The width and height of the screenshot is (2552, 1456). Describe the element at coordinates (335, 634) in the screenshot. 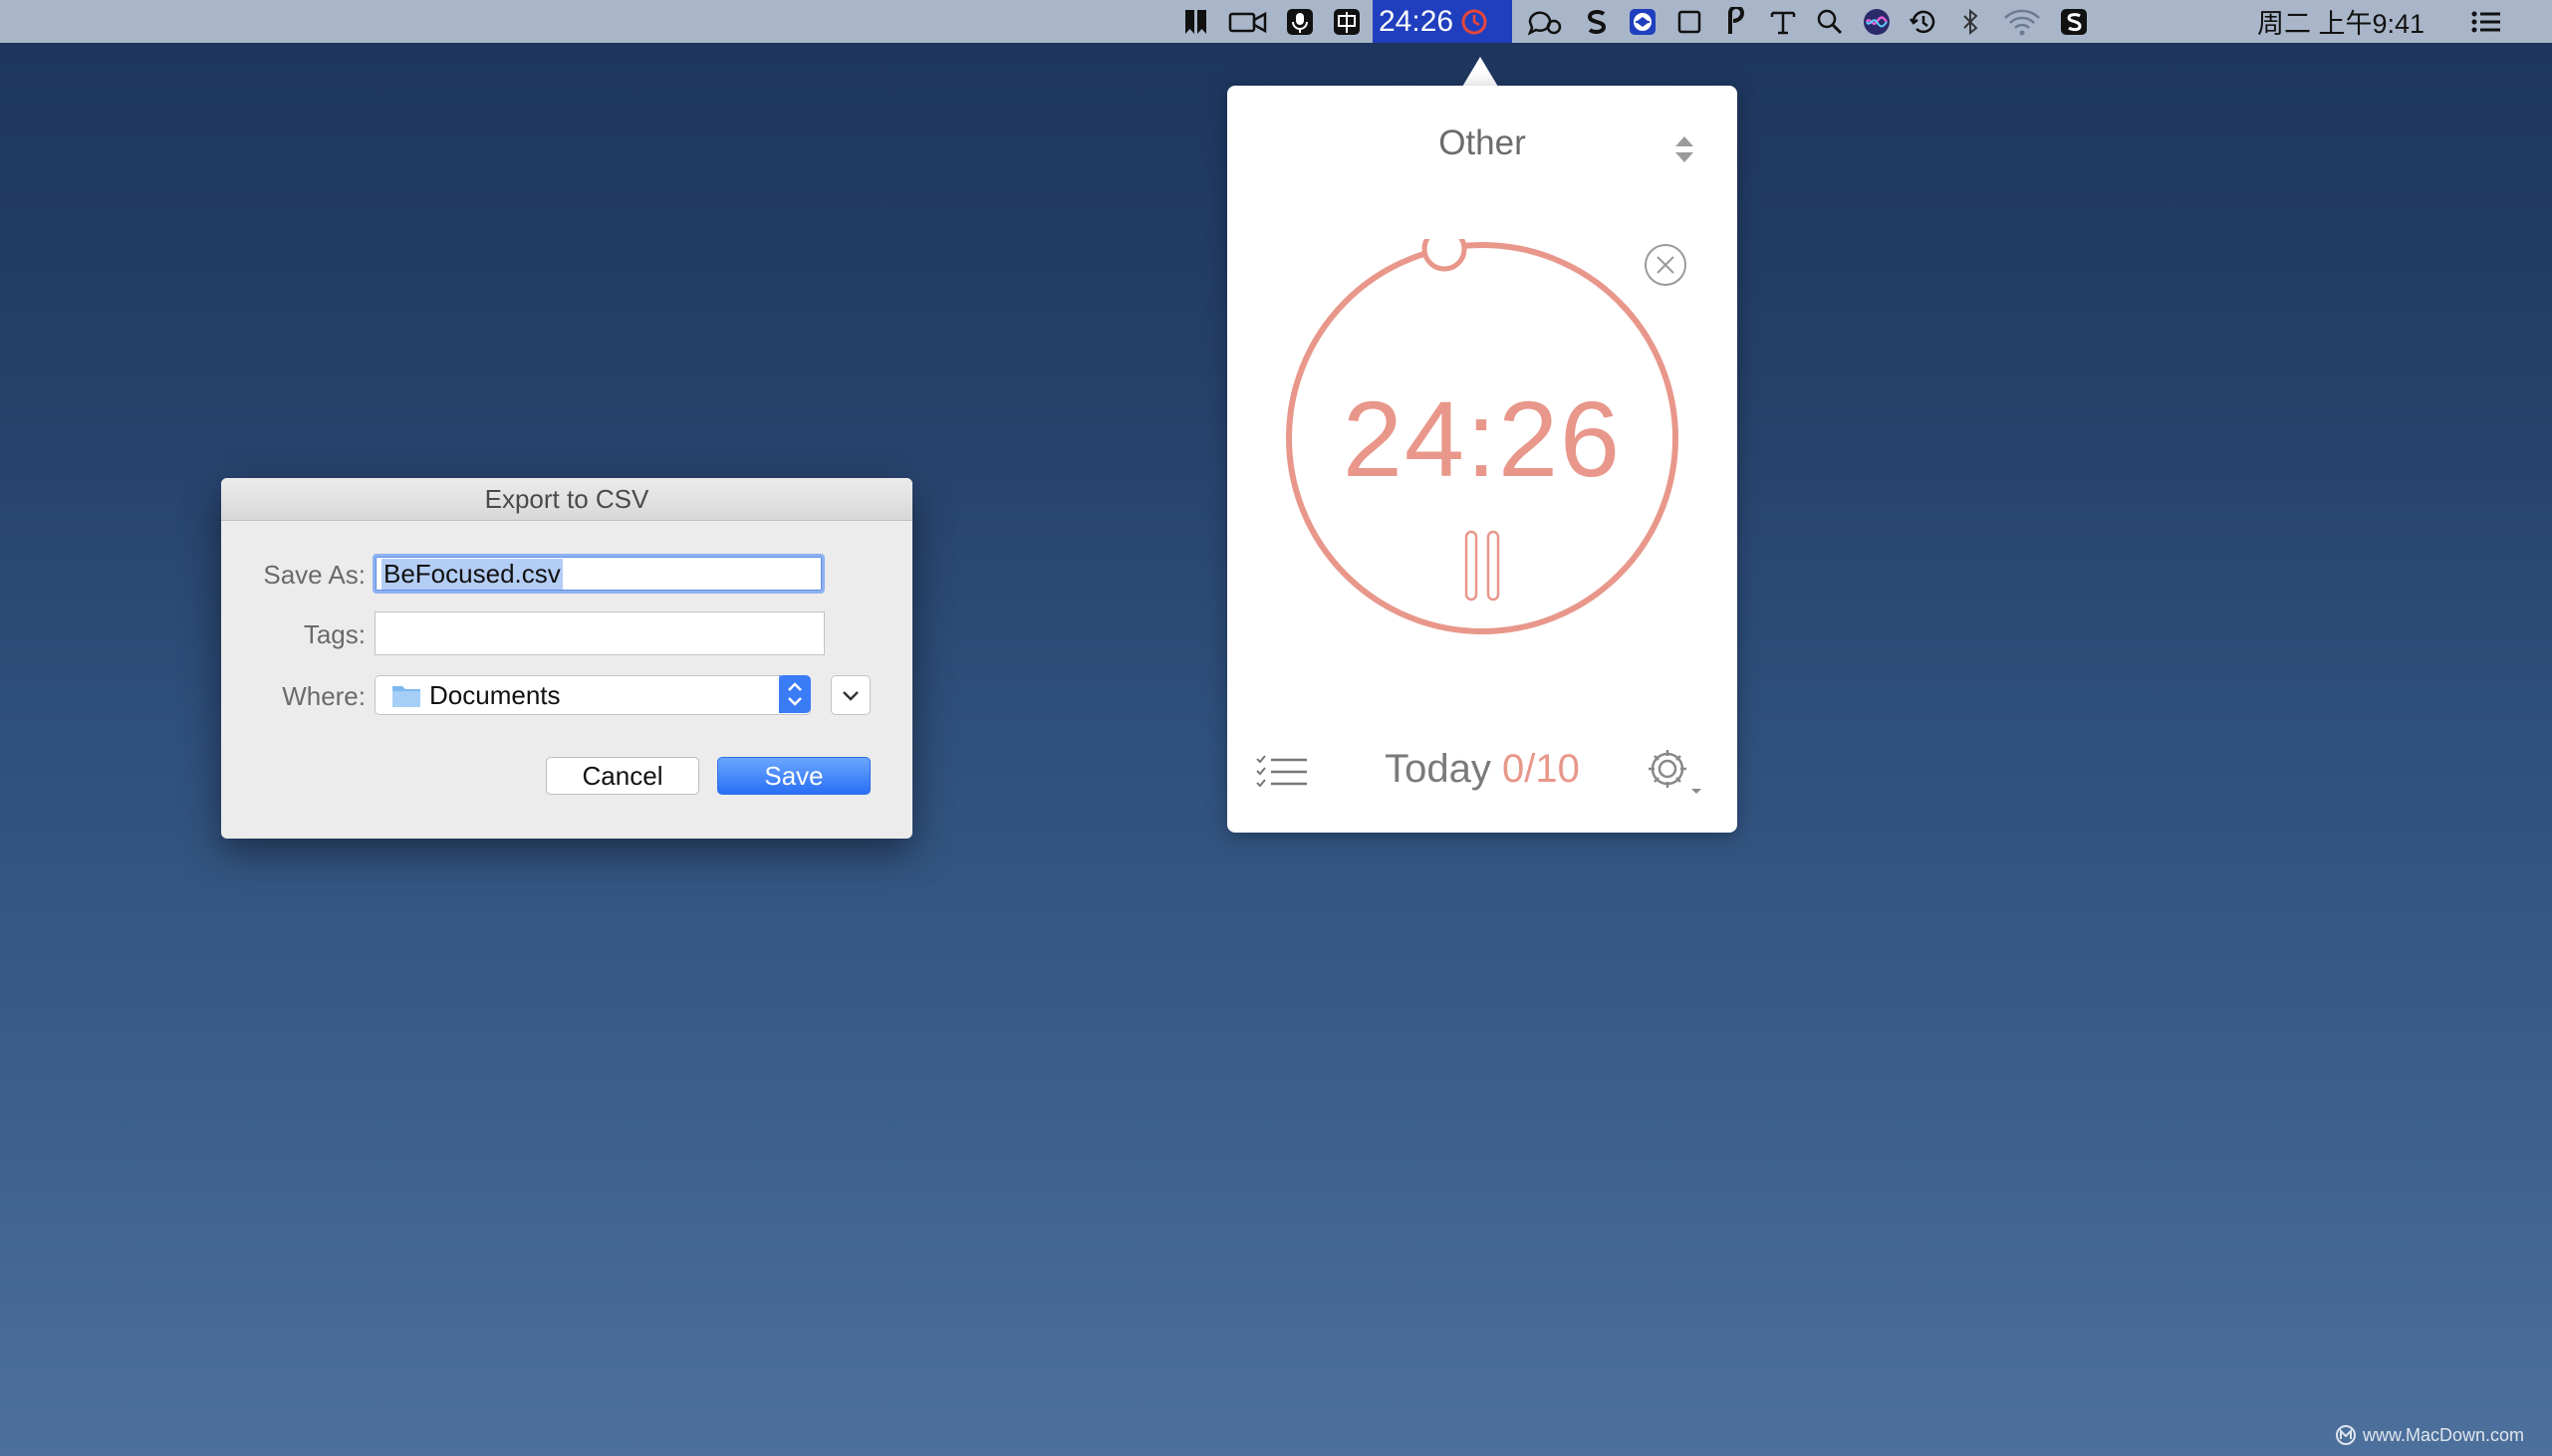

I see `tags-label: Tags:` at that location.